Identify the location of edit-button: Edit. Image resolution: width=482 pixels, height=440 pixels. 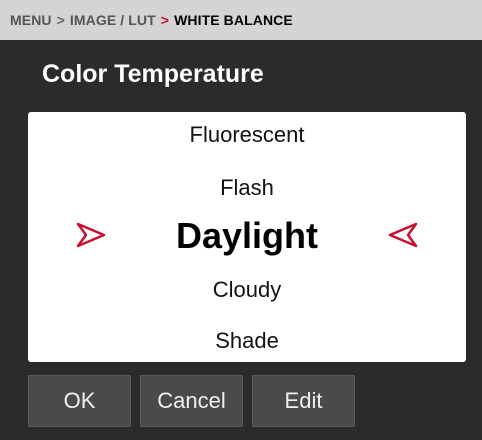
(303, 401).